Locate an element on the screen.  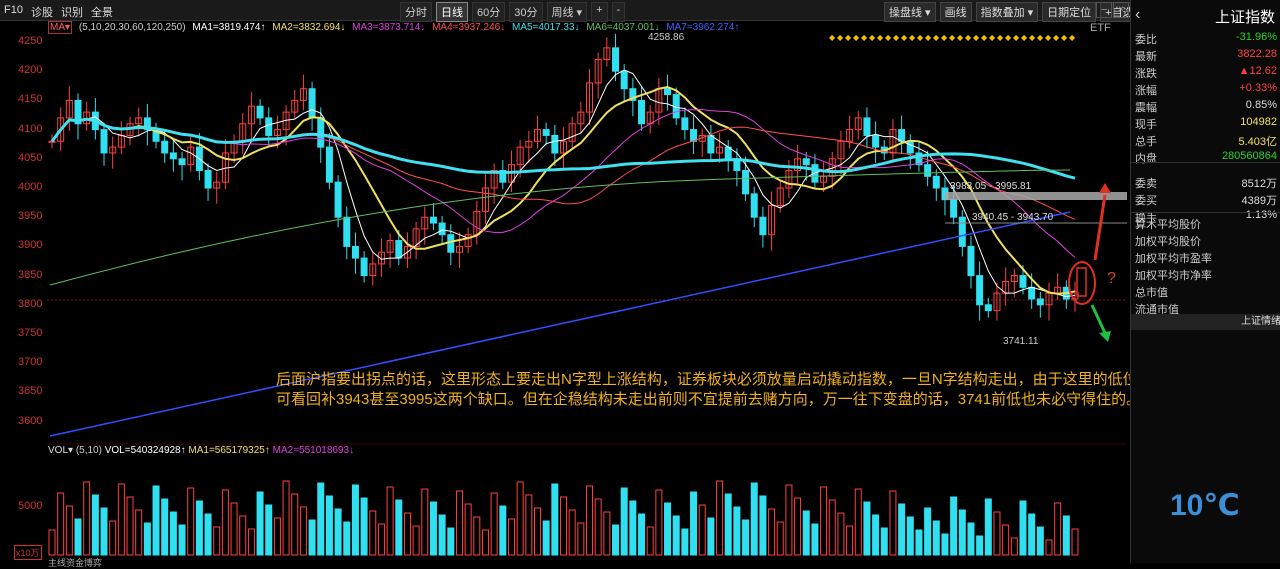
quote-row: 涨幅 +0.33% is located at coordinates (1206, 90).